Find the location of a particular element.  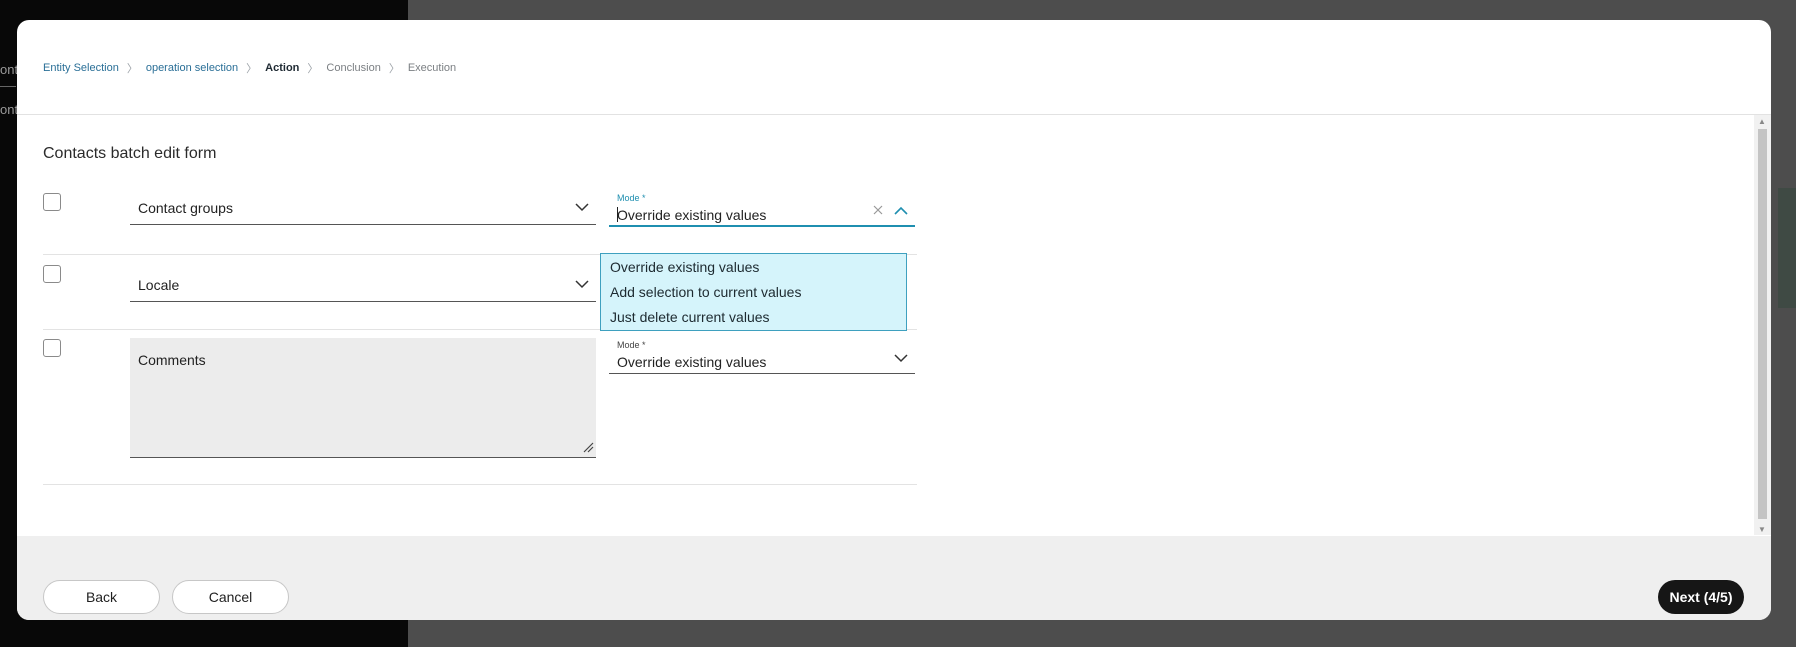

breadcrumb-entity-selection: Entity Selection is located at coordinates (81, 68).